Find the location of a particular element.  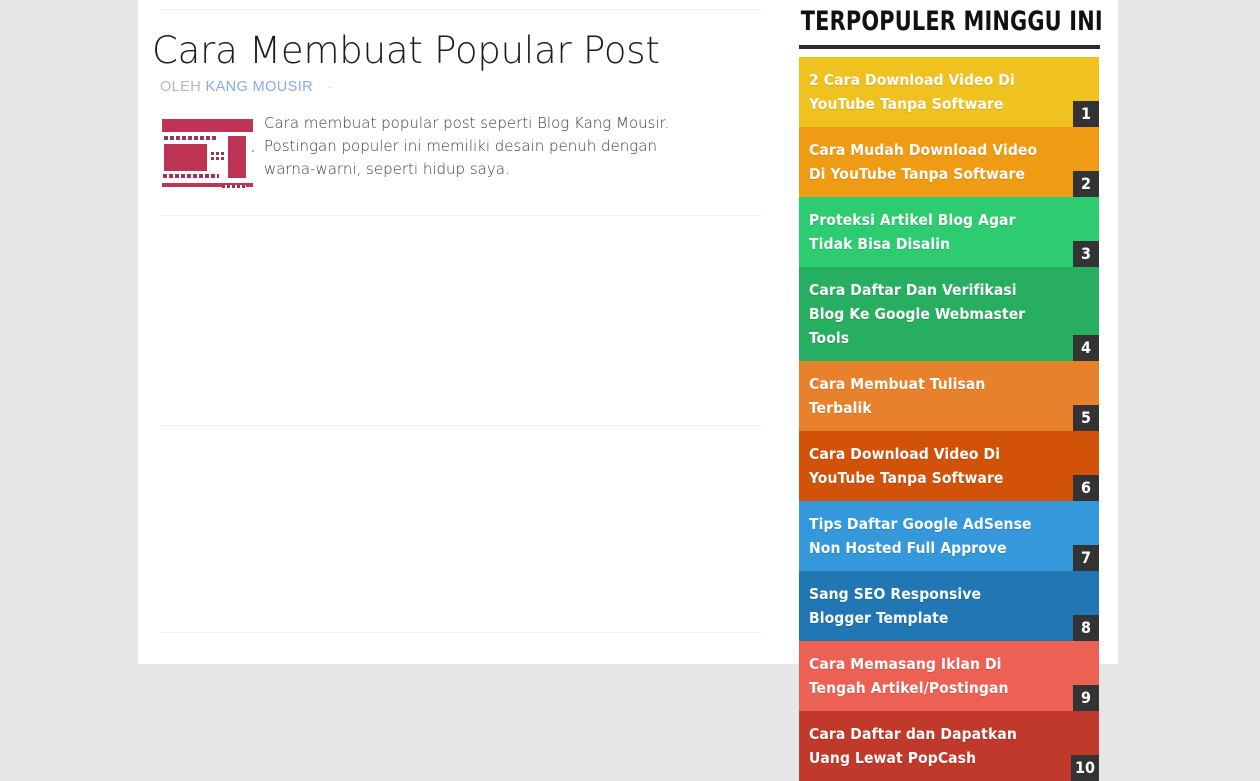

post-byline: OLEH KANG MOUSIR · is located at coordinates (246, 87).